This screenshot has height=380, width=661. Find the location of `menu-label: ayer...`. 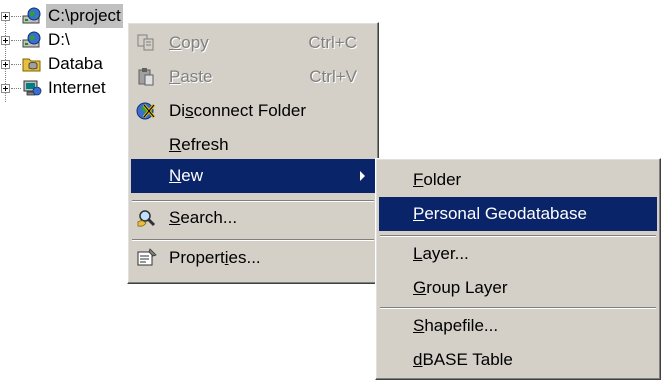

menu-label: ayer... is located at coordinates (445, 253).